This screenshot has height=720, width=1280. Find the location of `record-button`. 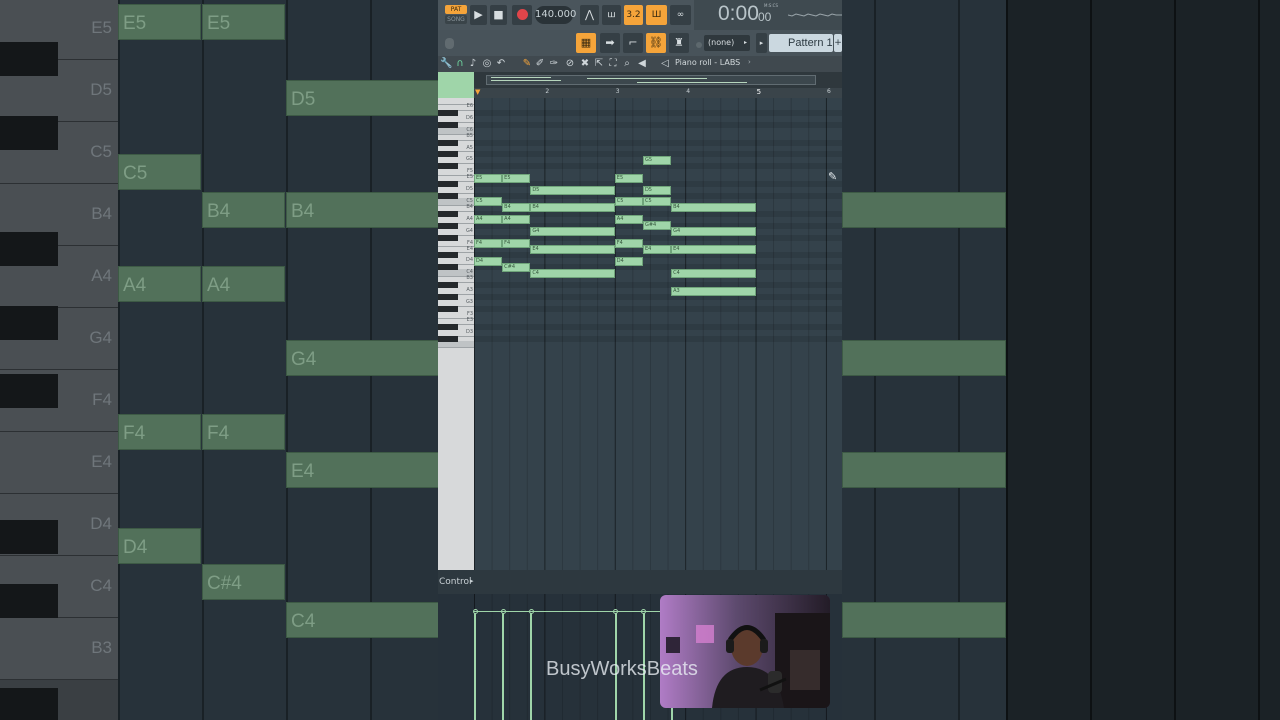

record-button is located at coordinates (522, 15).